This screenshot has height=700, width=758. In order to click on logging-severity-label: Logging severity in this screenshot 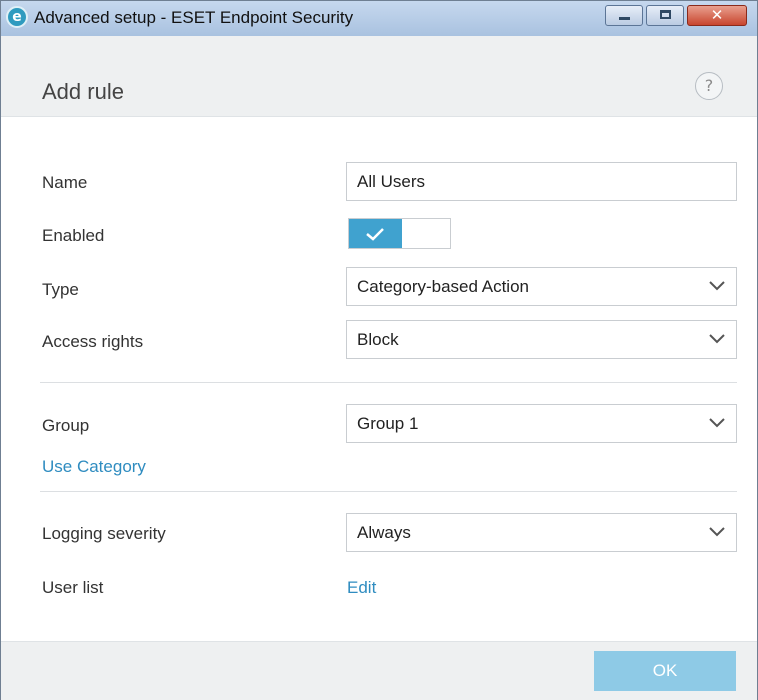, I will do `click(104, 533)`.